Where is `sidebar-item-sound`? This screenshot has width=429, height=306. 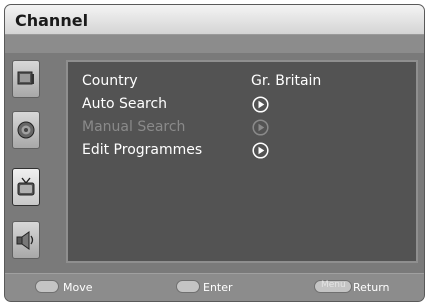 sidebar-item-sound is located at coordinates (26, 130).